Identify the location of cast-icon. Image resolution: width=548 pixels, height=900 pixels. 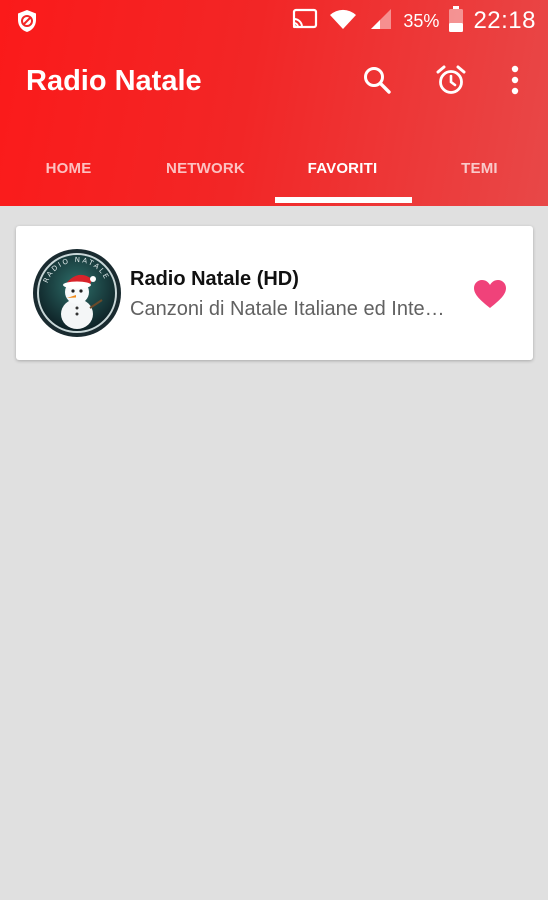
(305, 21).